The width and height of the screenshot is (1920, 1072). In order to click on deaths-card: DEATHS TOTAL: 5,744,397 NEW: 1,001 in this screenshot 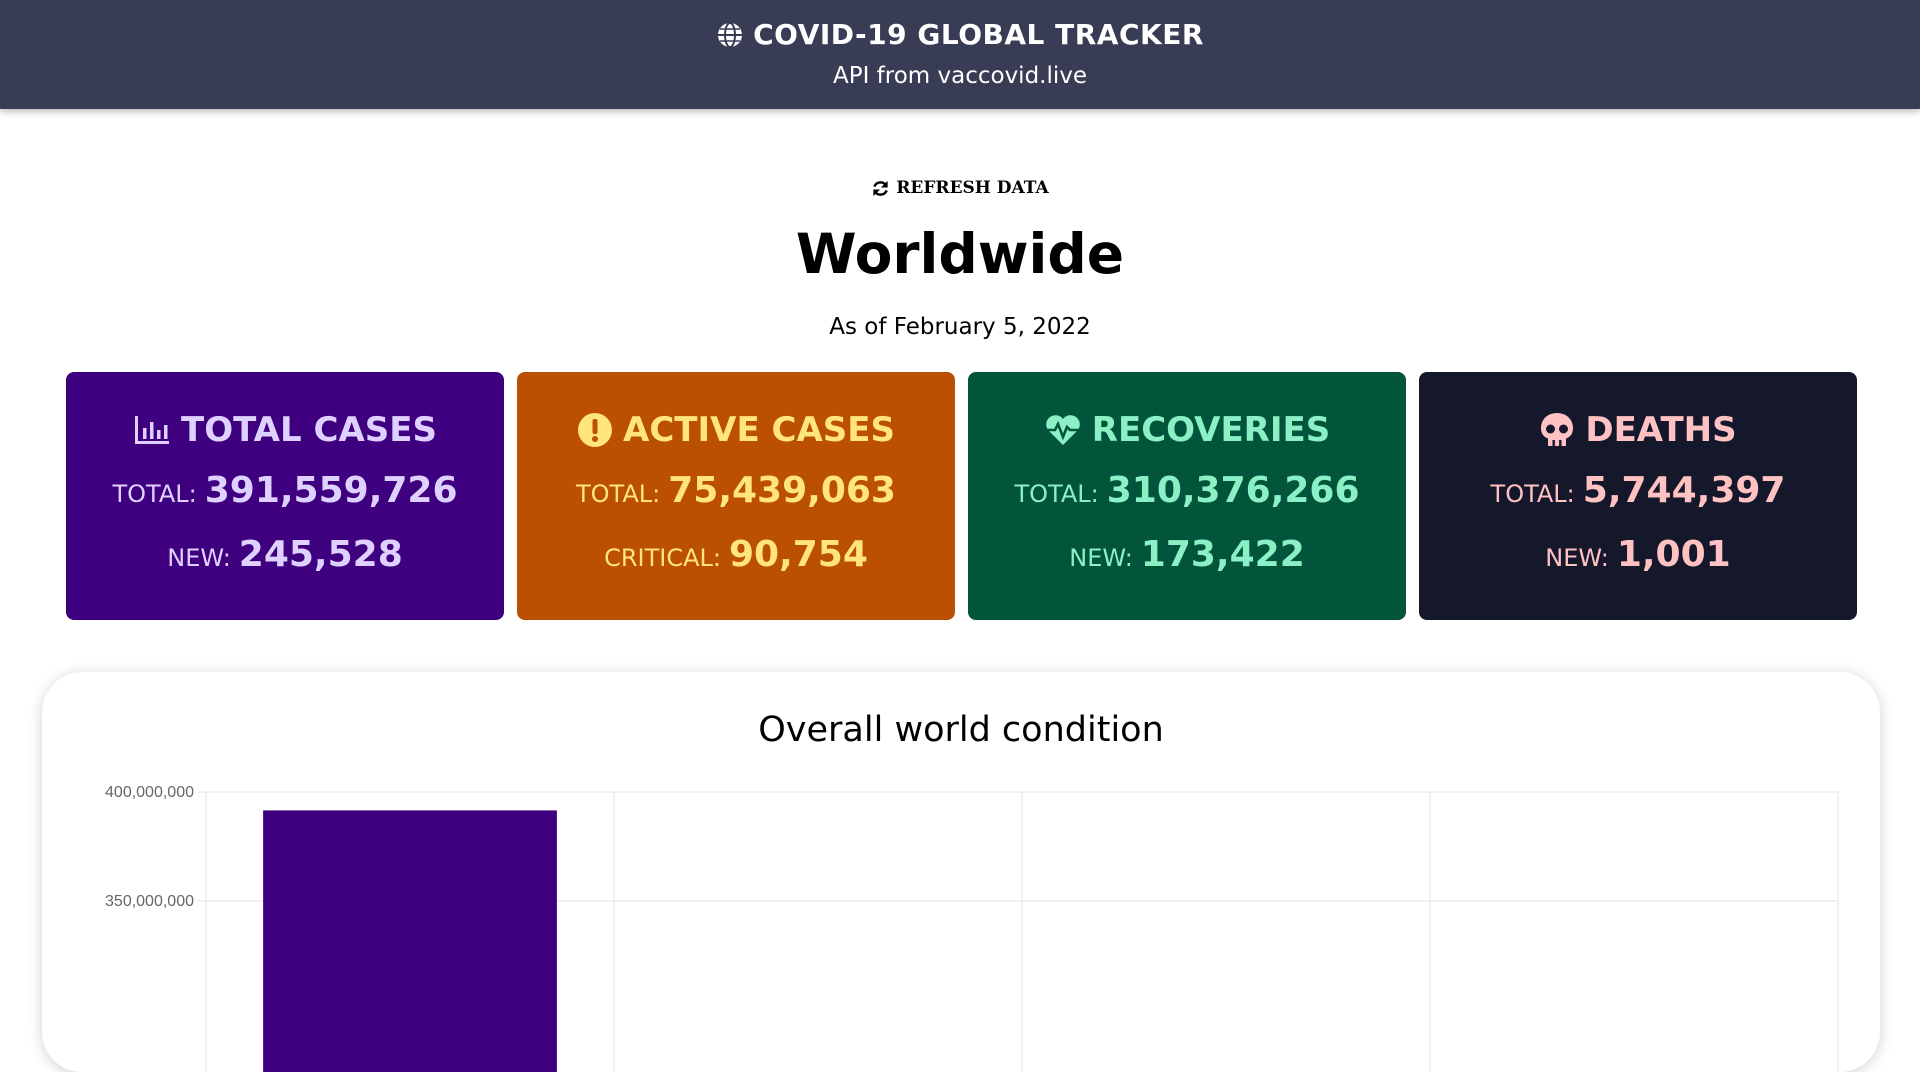, I will do `click(1638, 496)`.